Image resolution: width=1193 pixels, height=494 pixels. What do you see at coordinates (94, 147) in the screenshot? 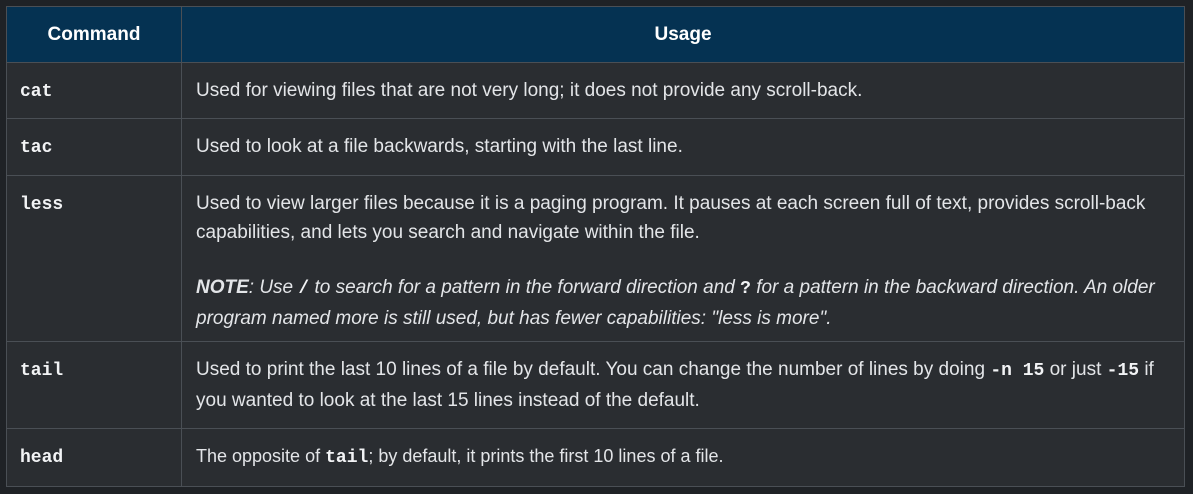
I see `command-cell: tac` at bounding box center [94, 147].